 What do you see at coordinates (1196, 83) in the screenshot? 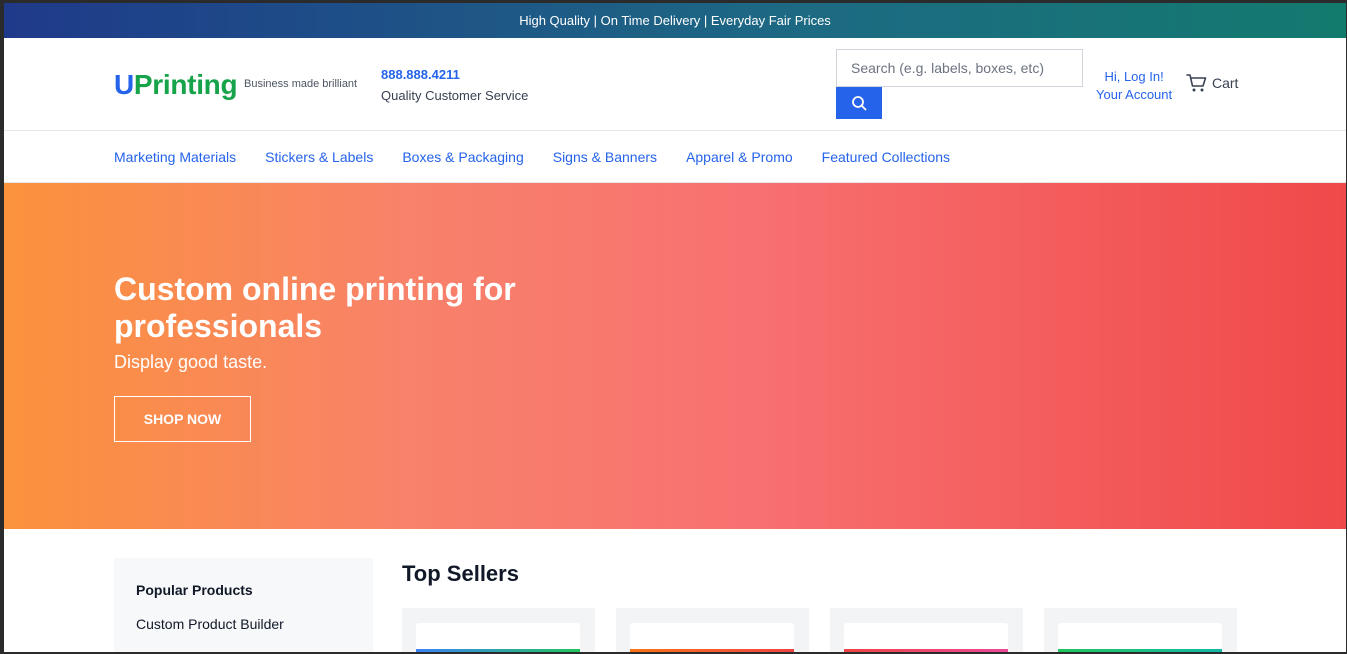
I see `cart-icon` at bounding box center [1196, 83].